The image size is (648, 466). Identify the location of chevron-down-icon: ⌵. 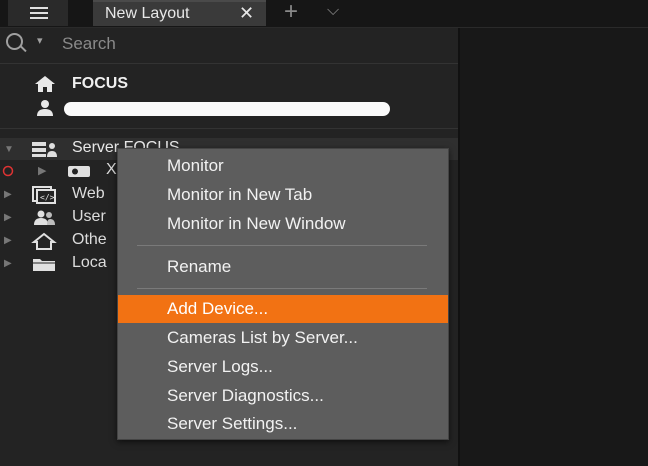
(333, 11).